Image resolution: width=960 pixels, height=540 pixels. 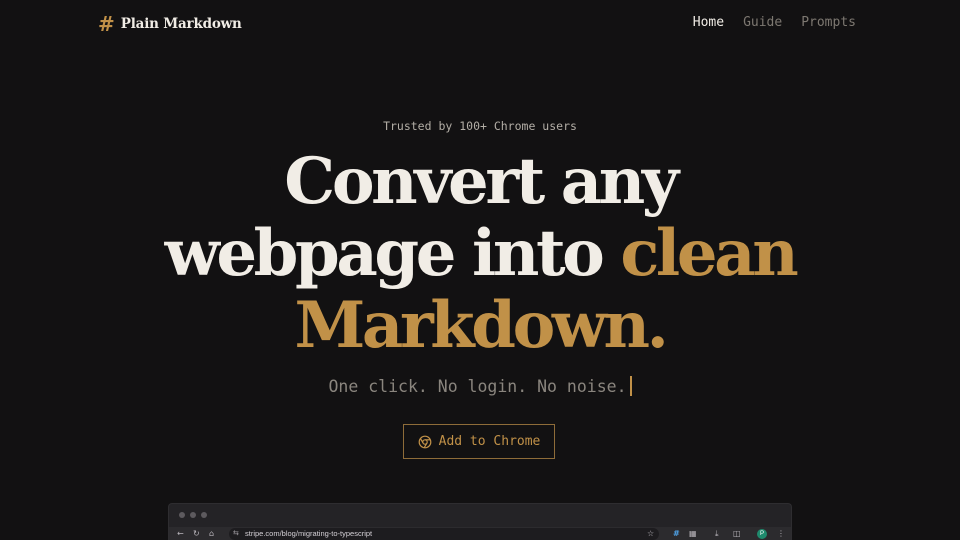 I want to click on typing-caret, so click(x=630, y=386).